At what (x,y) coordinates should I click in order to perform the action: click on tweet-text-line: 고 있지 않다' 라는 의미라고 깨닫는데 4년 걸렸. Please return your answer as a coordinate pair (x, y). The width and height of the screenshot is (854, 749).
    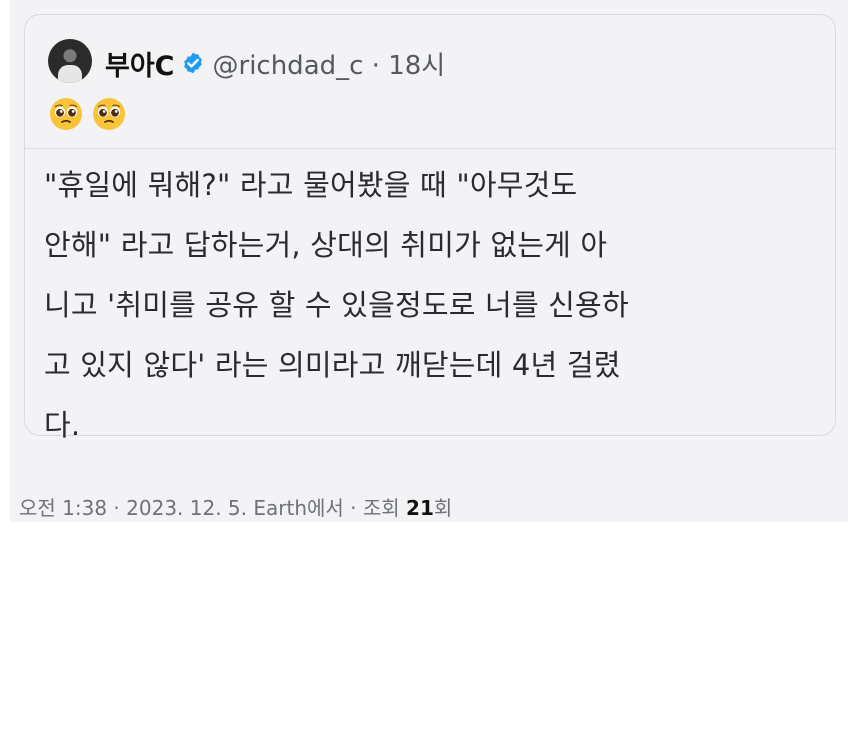
    Looking at the image, I should click on (332, 365).